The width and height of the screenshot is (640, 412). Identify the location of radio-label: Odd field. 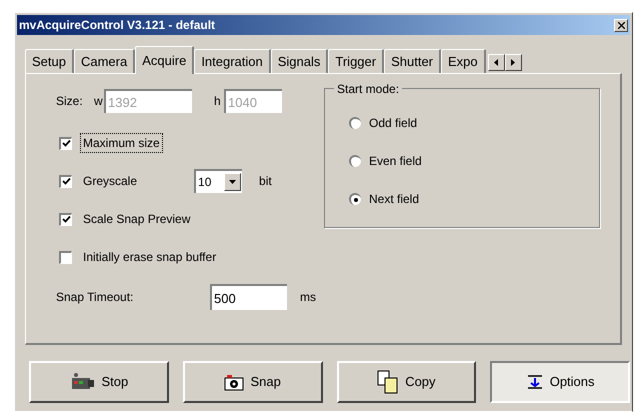
(393, 123).